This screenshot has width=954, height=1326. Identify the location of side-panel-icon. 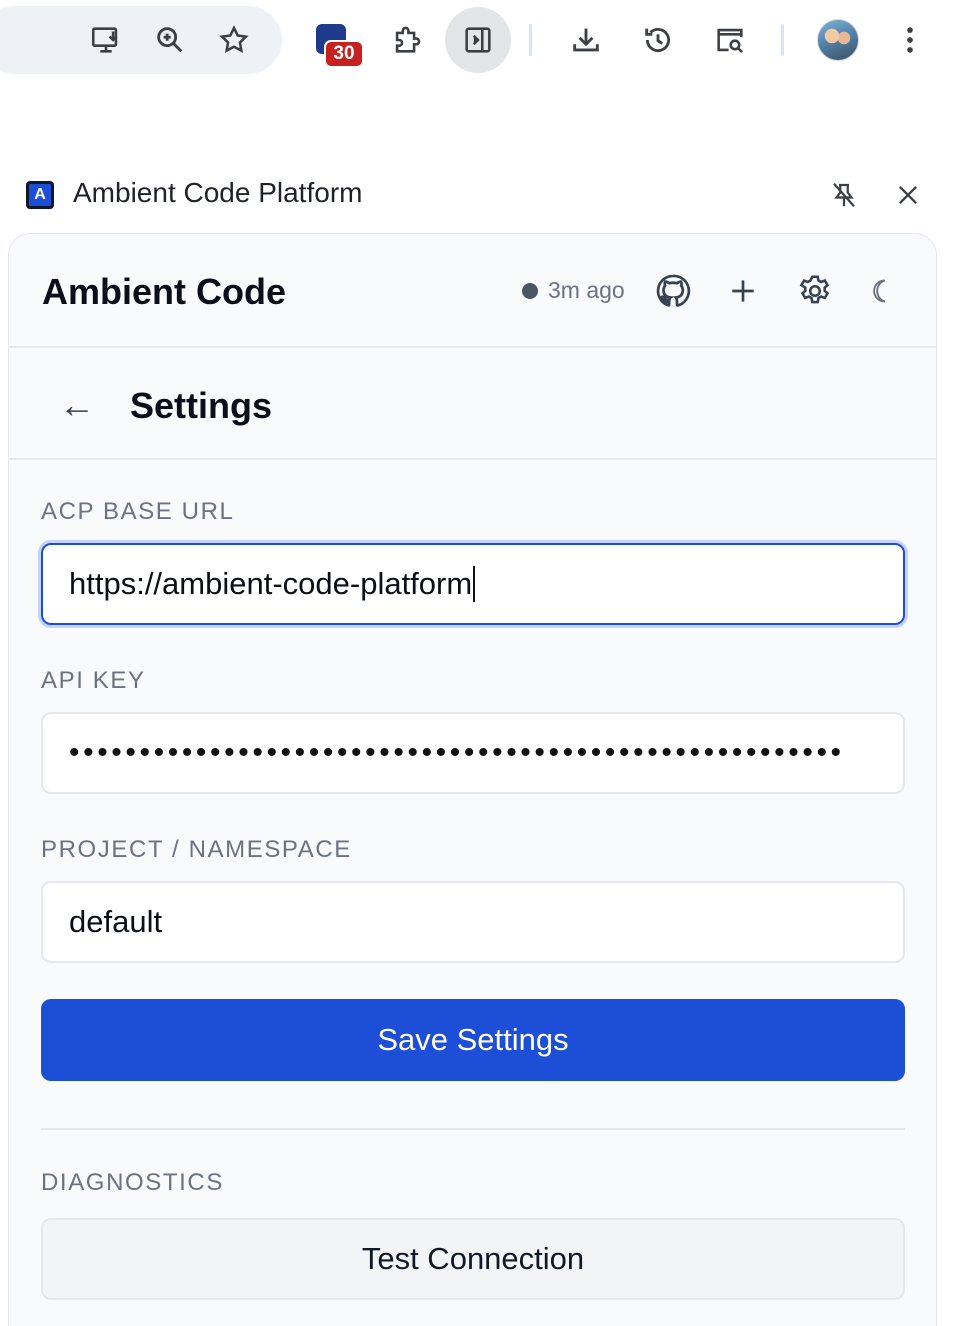
(478, 40).